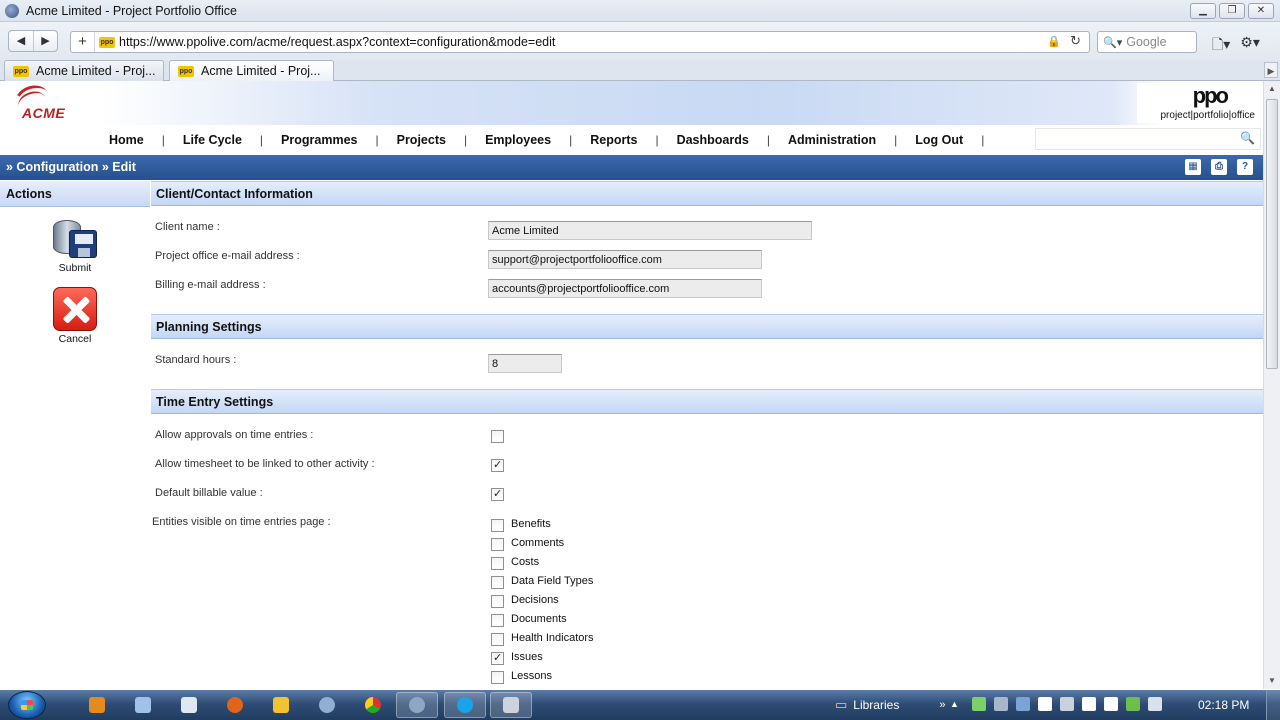  Describe the element at coordinates (518, 140) in the screenshot. I see `menu-item-employees: Employees` at that location.